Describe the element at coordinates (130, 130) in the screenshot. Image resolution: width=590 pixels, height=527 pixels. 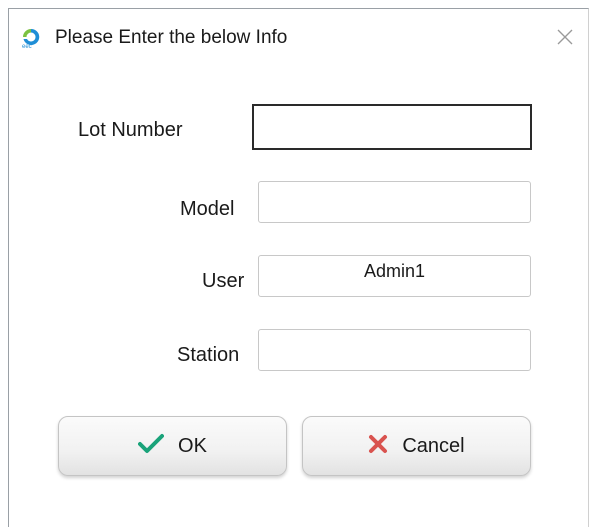
I see `lot-number-label: Lot Number` at that location.